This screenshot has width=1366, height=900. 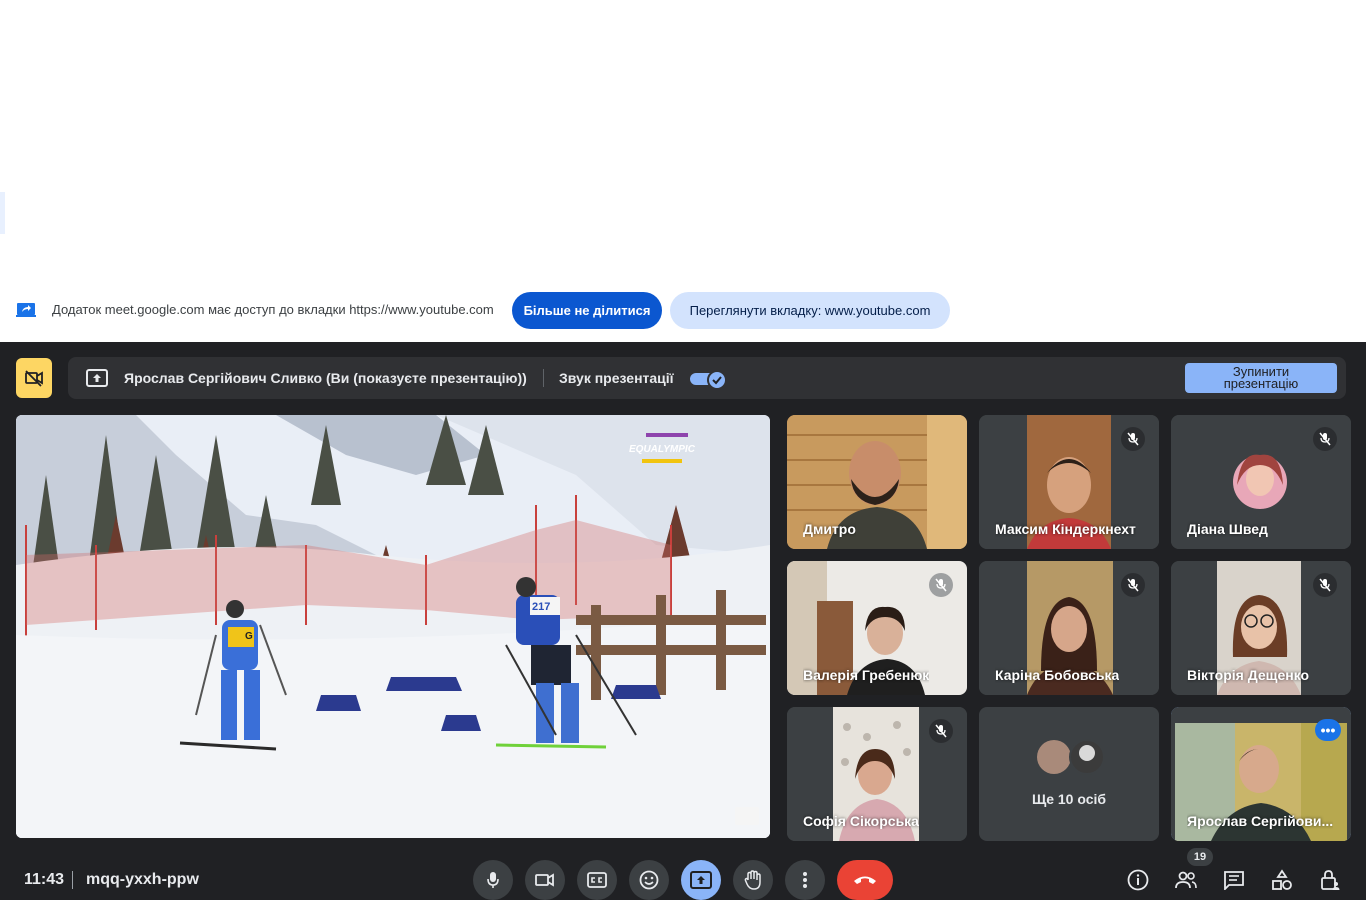 I want to click on more-vert-icon, so click(x=805, y=880).